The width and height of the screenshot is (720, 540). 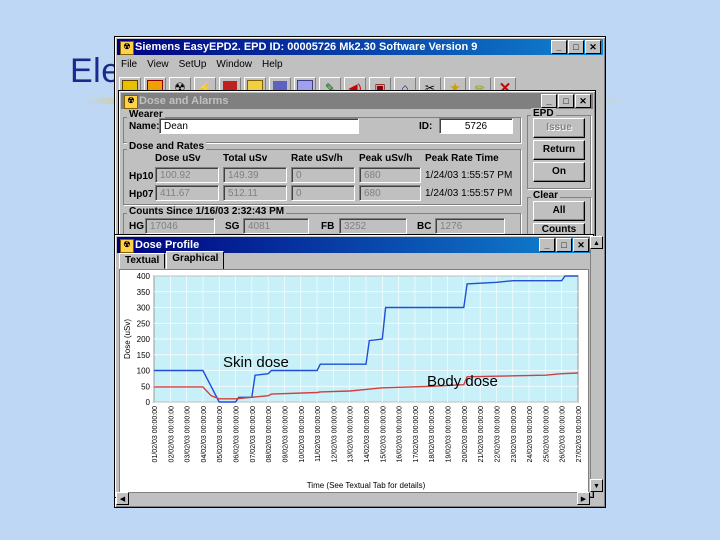 What do you see at coordinates (142, 261) in the screenshot?
I see `tab-textual: Textual` at bounding box center [142, 261].